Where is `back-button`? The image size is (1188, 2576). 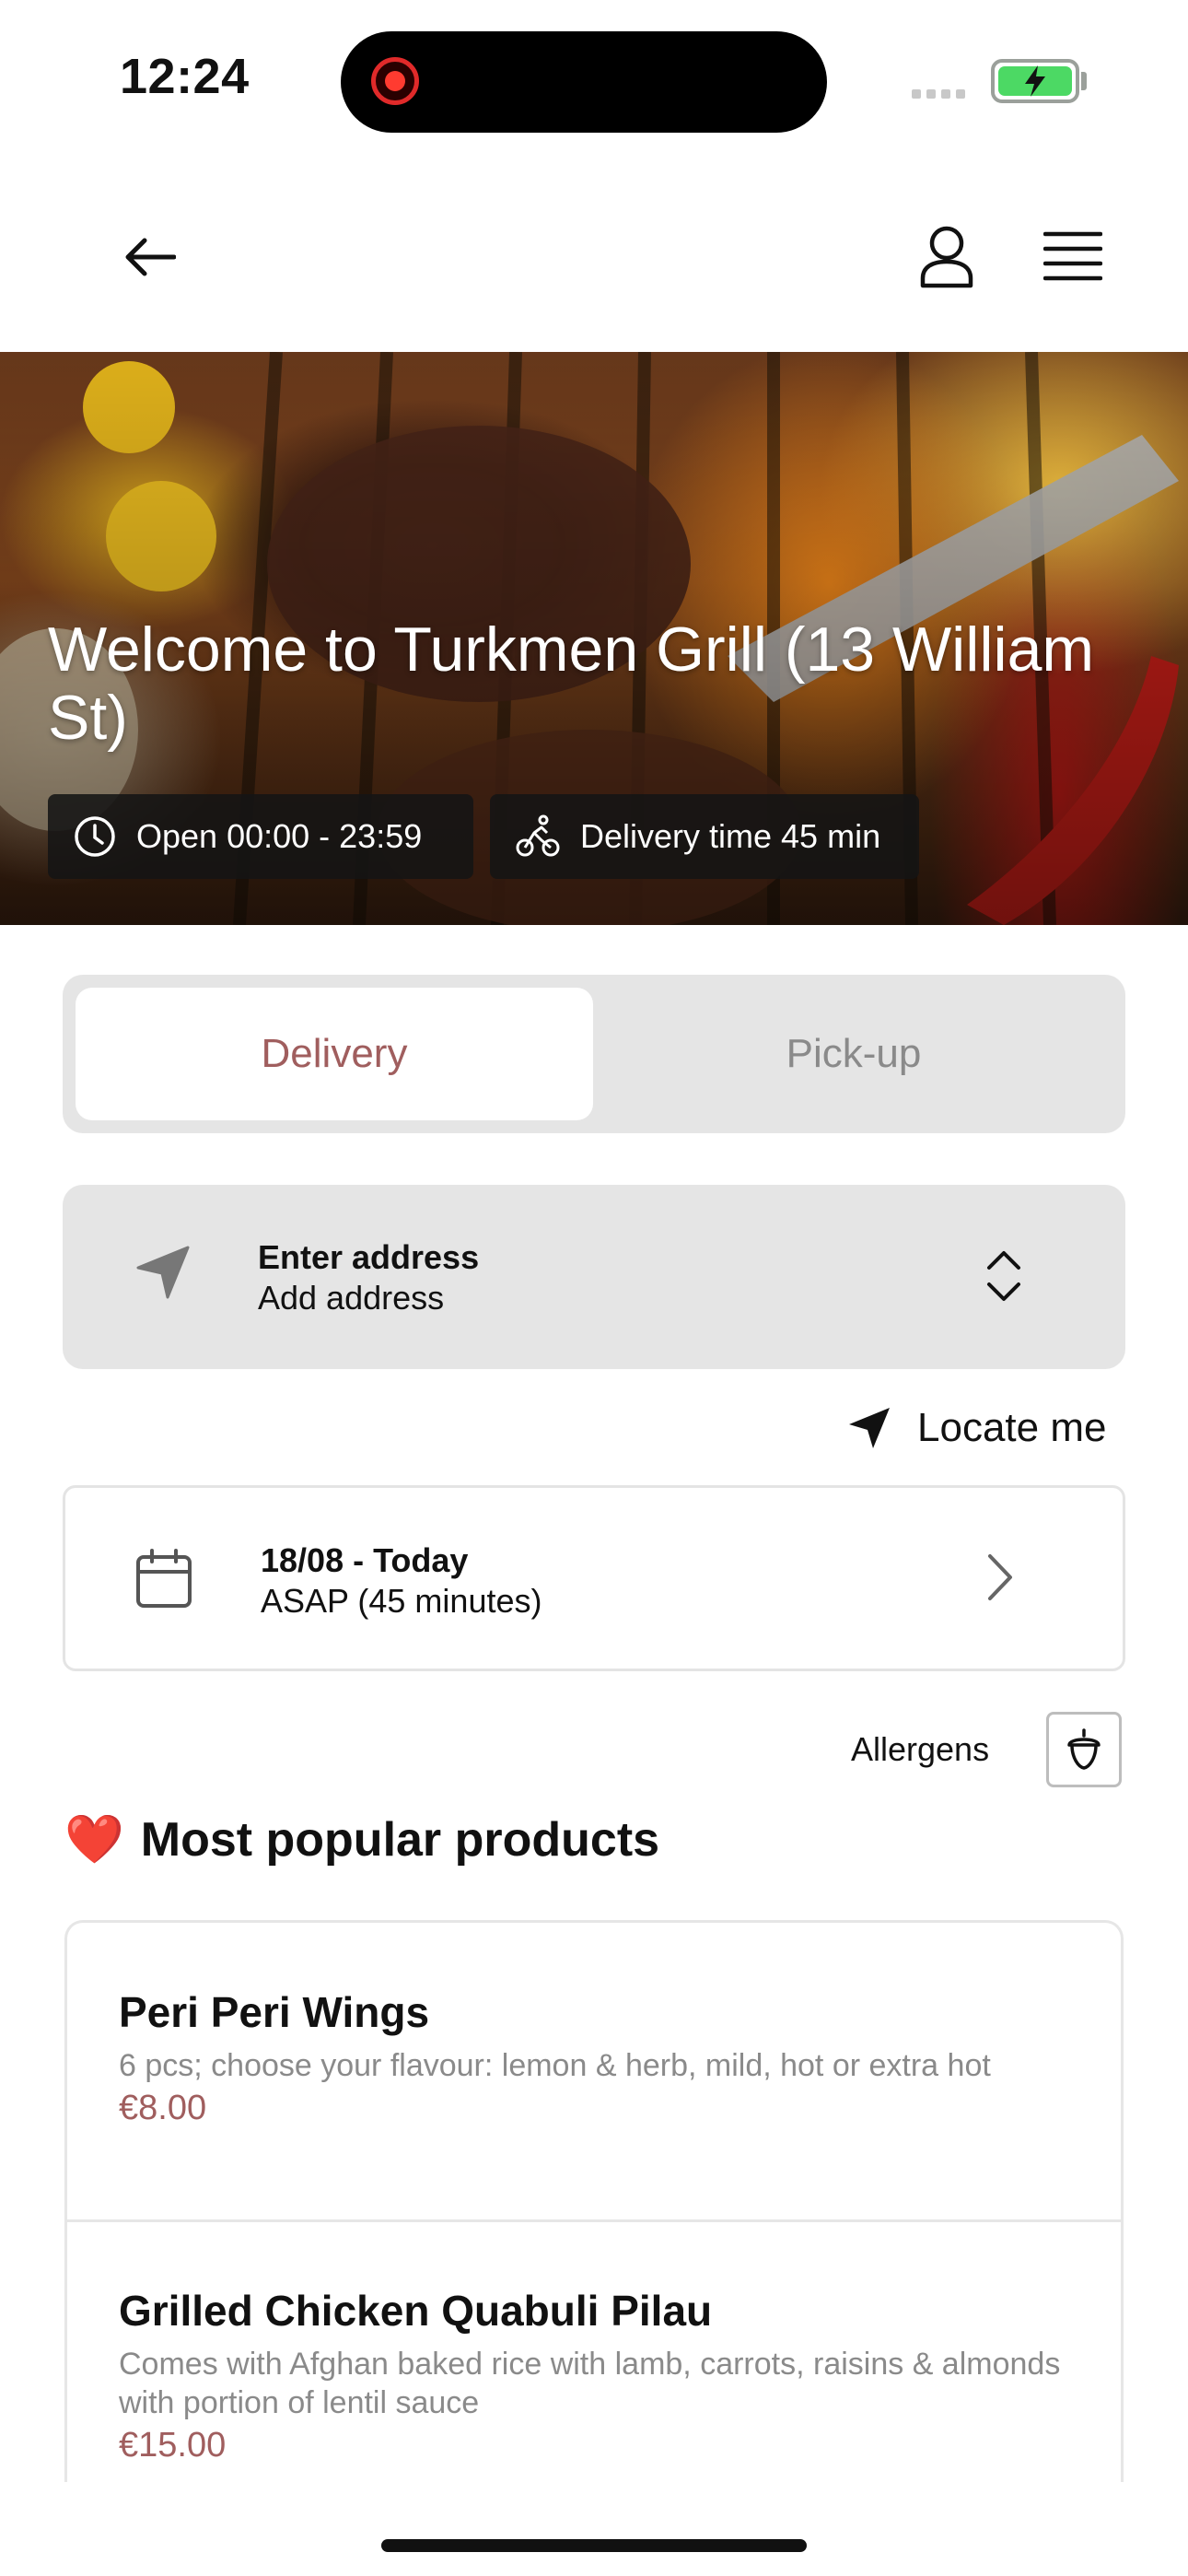 back-button is located at coordinates (150, 257).